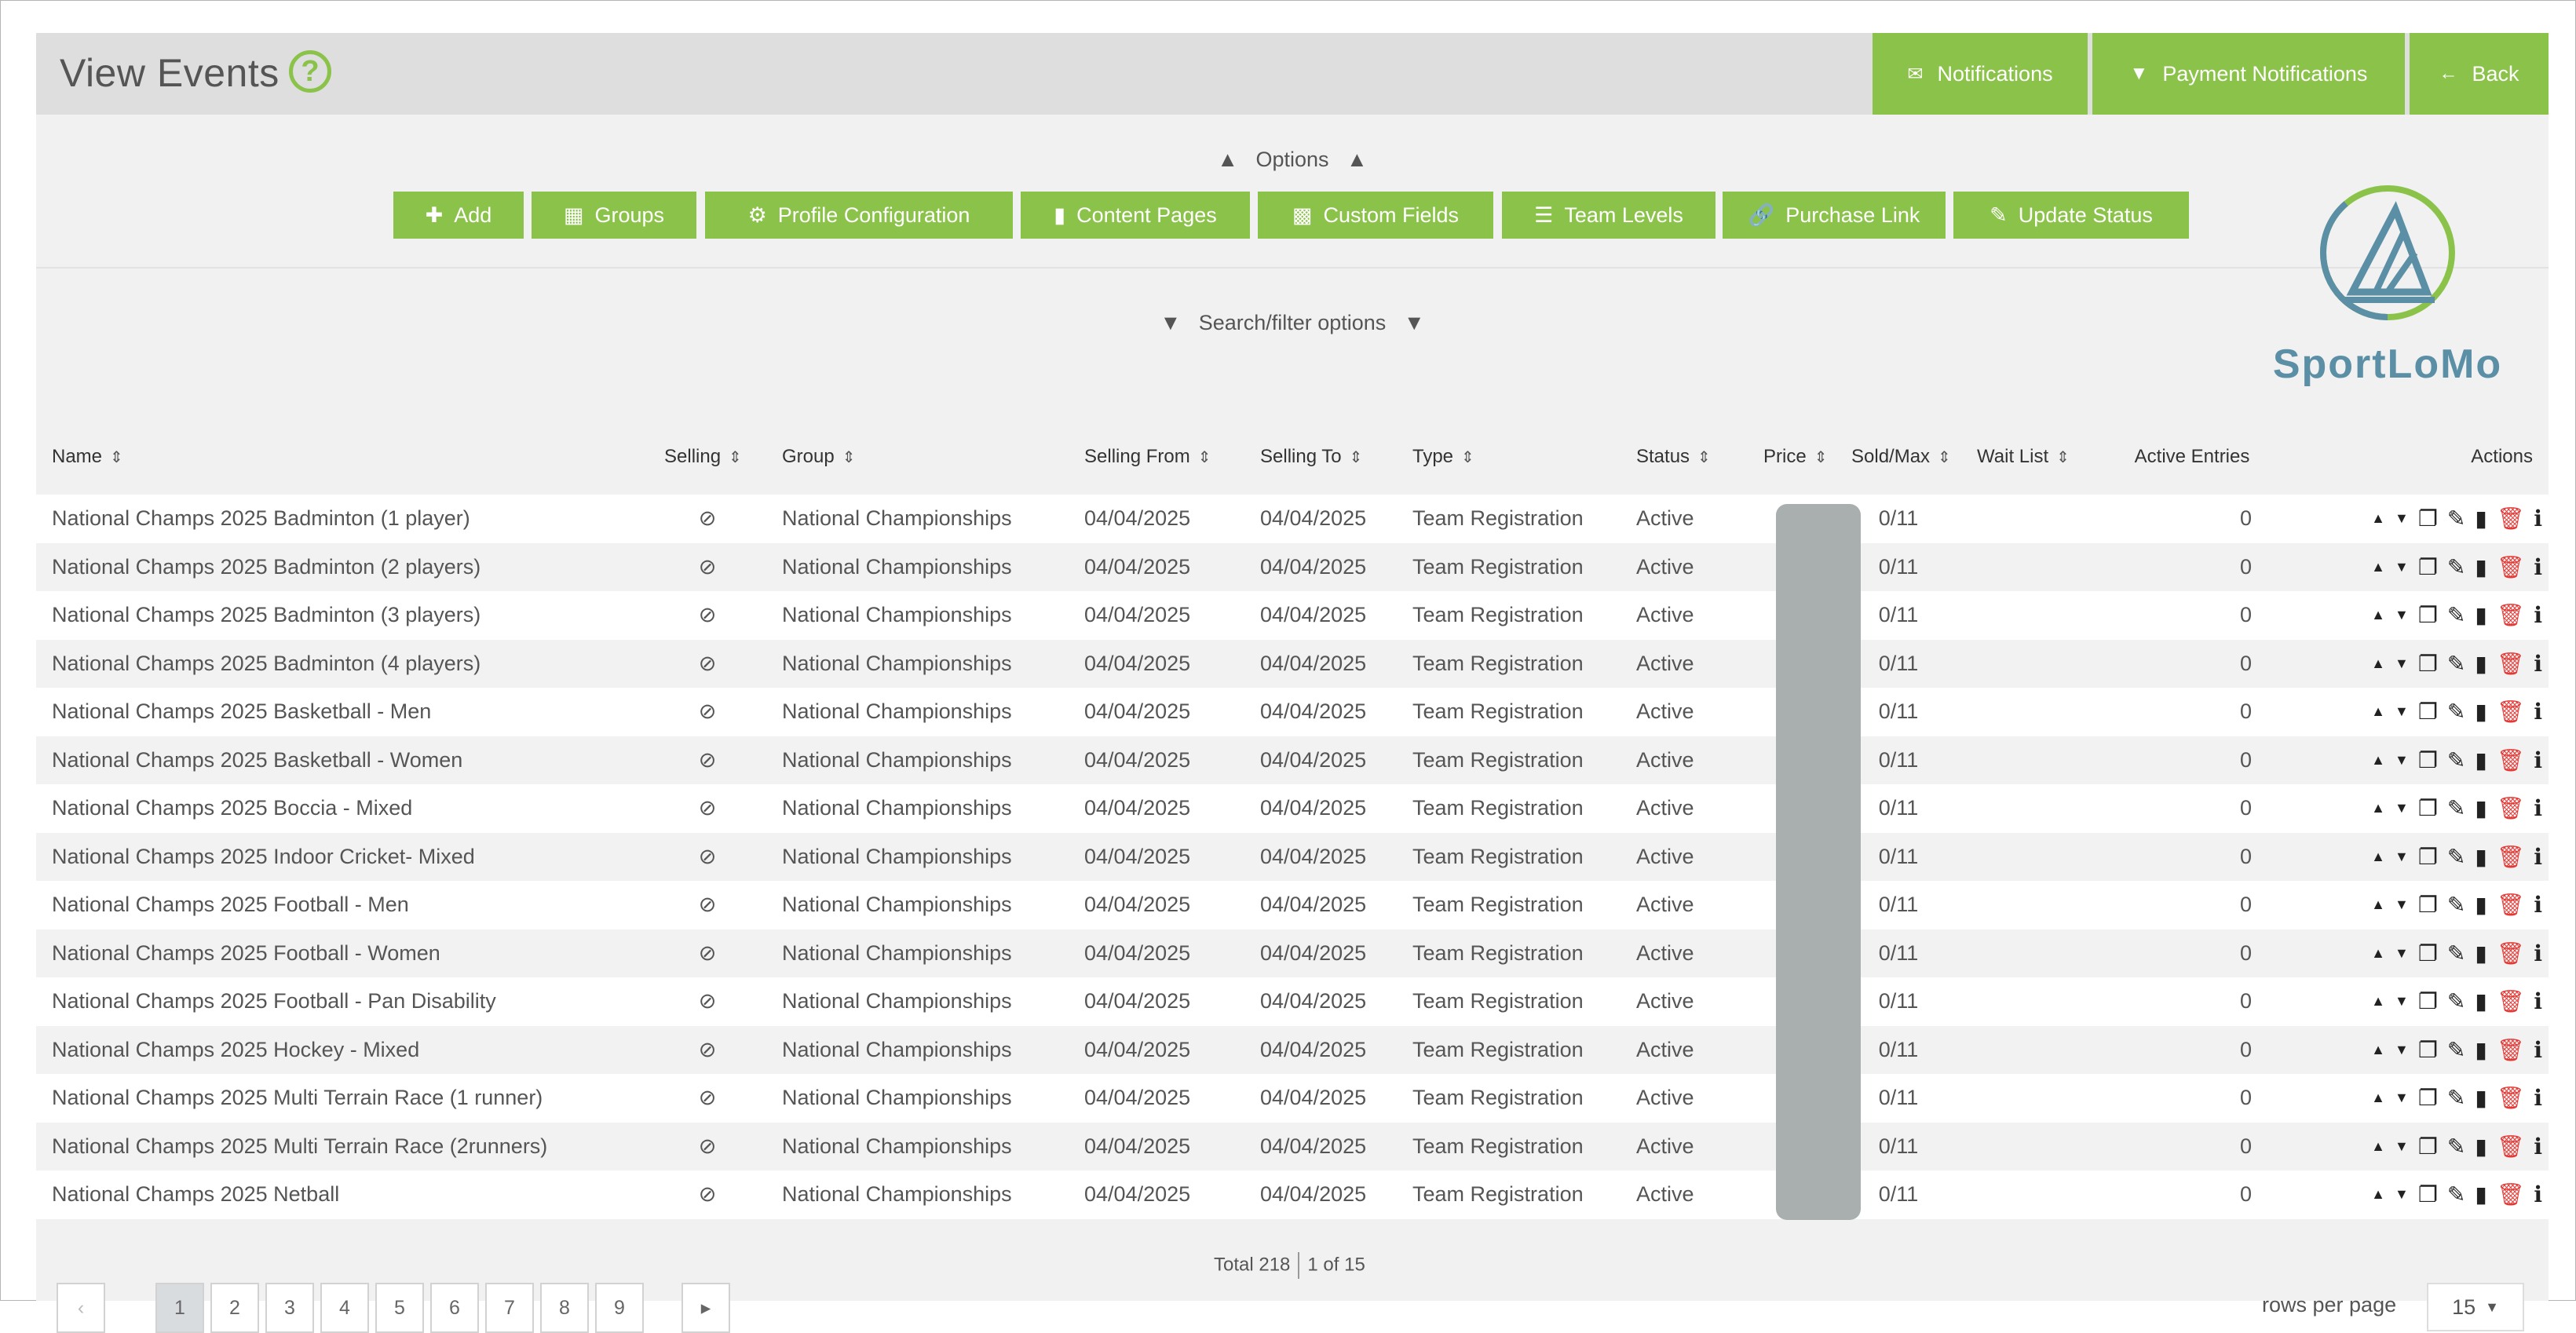 The width and height of the screenshot is (2576, 1333). What do you see at coordinates (1156, 457) in the screenshot?
I see `col-header-selling-from: Selling From ⇕` at bounding box center [1156, 457].